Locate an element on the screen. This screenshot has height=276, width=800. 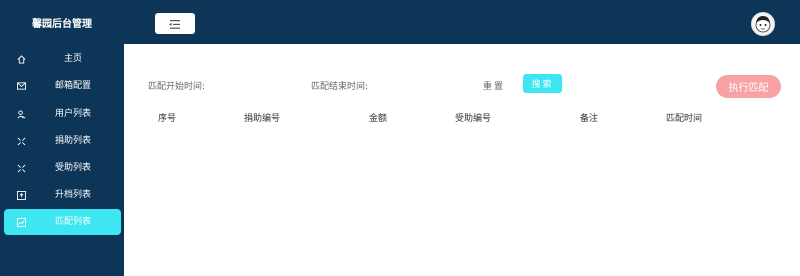
sidebar-item-label: 受助列表 is located at coordinates (72, 168).